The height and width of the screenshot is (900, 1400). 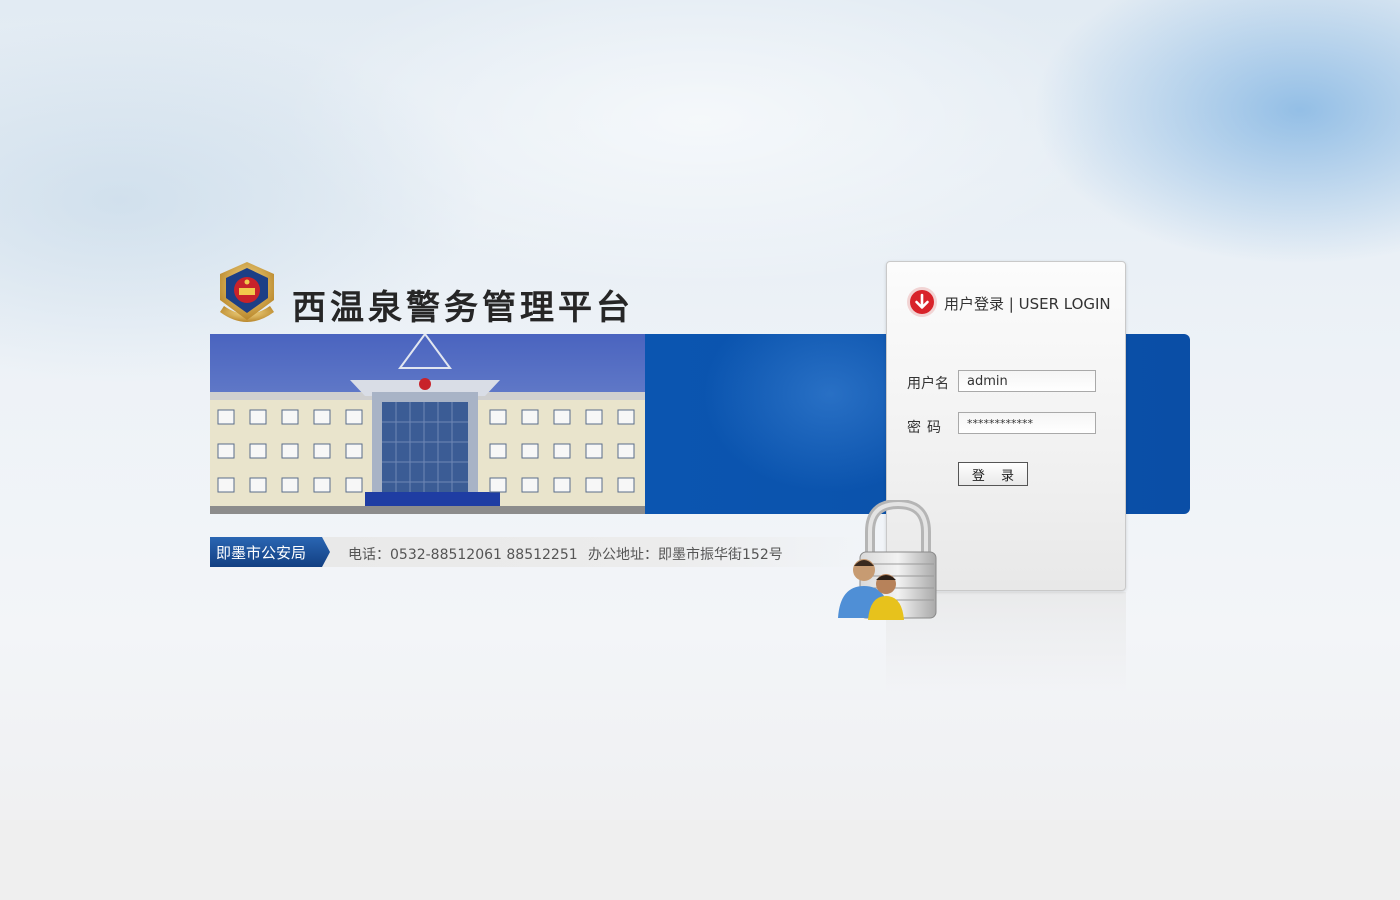 What do you see at coordinates (685, 555) in the screenshot?
I see `office-address: 办公地址：即墨市振华街152号` at bounding box center [685, 555].